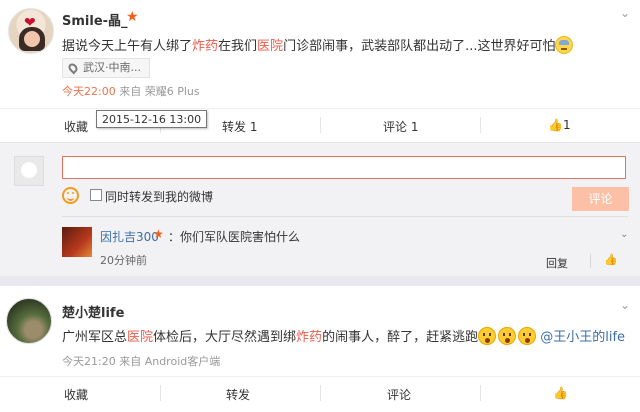  I want to click on like-button: 👍, so click(560, 393).